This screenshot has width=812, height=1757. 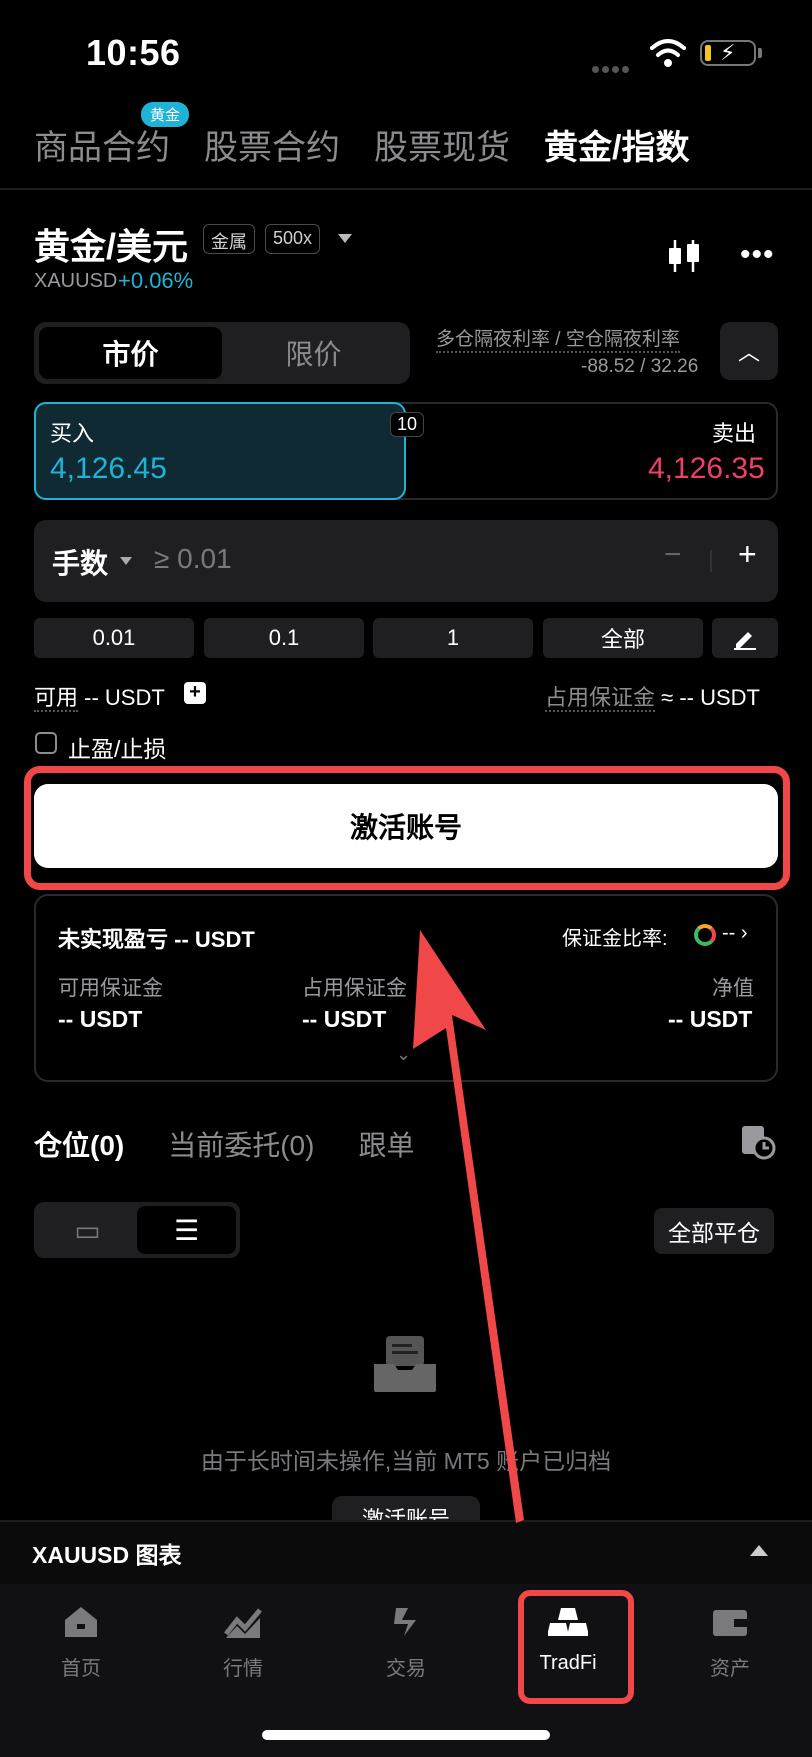 I want to click on symbol-tag: 金属, so click(x=229, y=239).